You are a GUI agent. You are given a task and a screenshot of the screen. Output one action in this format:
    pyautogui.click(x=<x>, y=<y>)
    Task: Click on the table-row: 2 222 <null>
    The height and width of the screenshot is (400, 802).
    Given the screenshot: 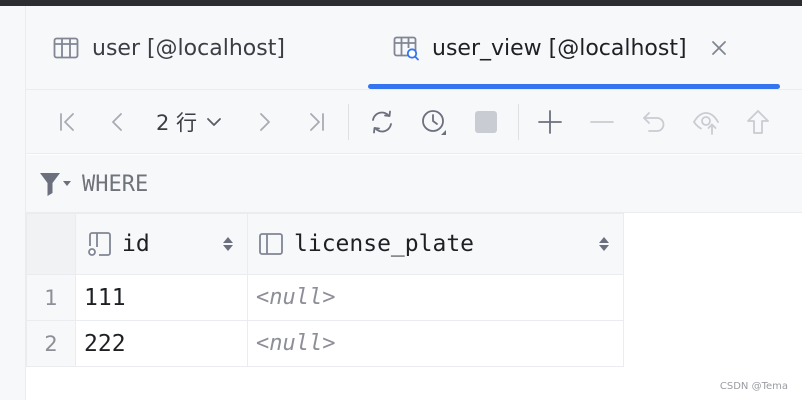 What is the action you would take?
    pyautogui.click(x=325, y=343)
    